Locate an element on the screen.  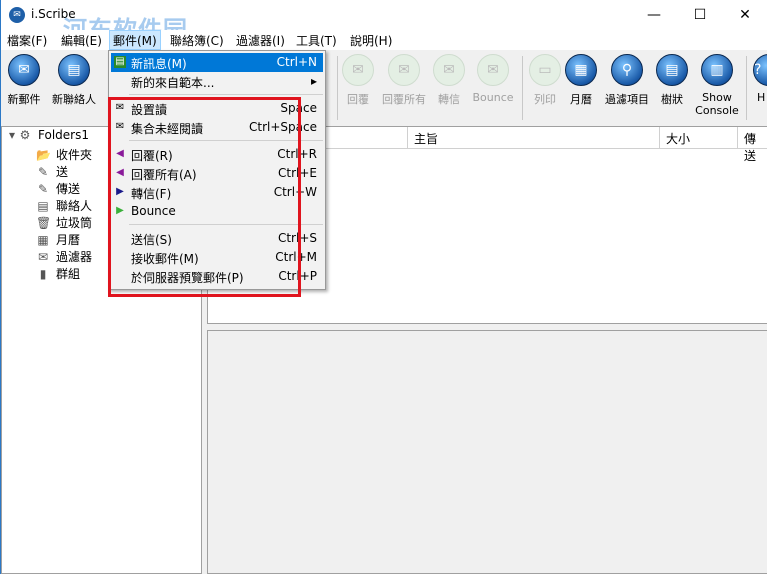
tree-label: 群組 is located at coordinates (68, 274).